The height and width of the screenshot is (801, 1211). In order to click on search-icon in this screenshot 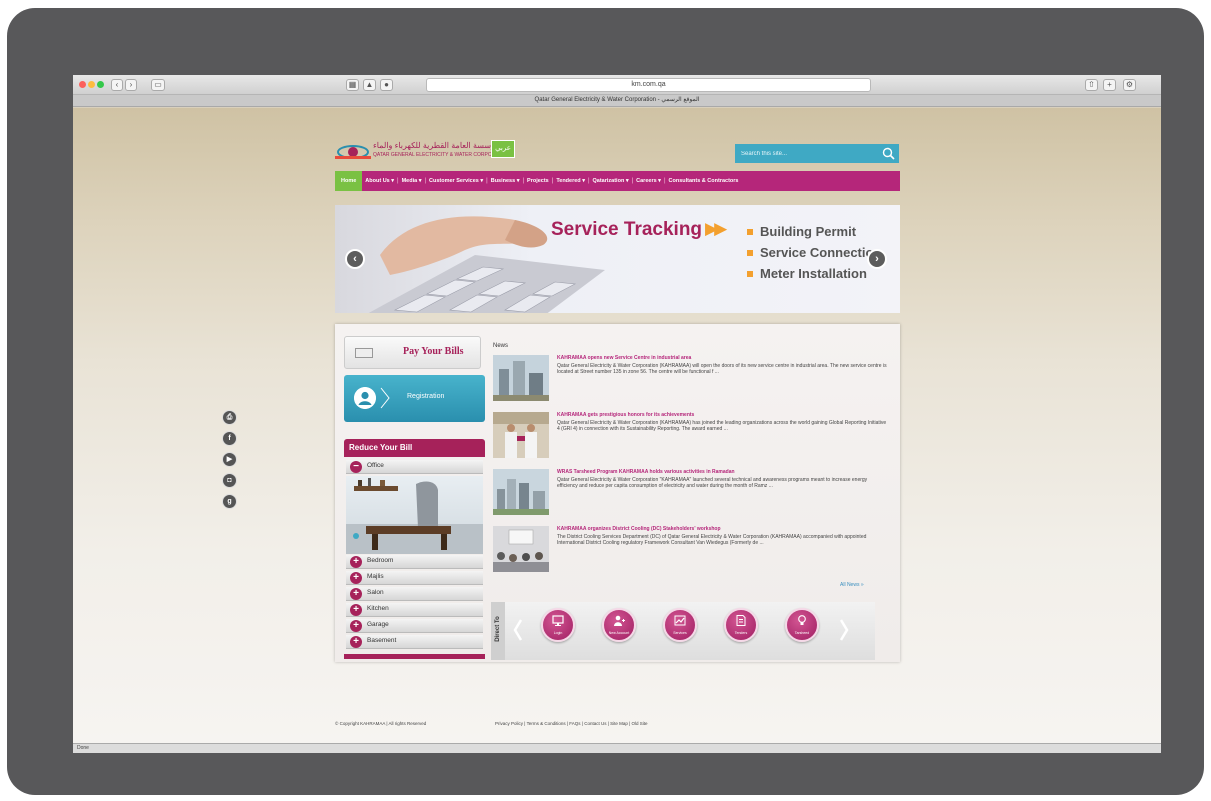, I will do `click(888, 153)`.